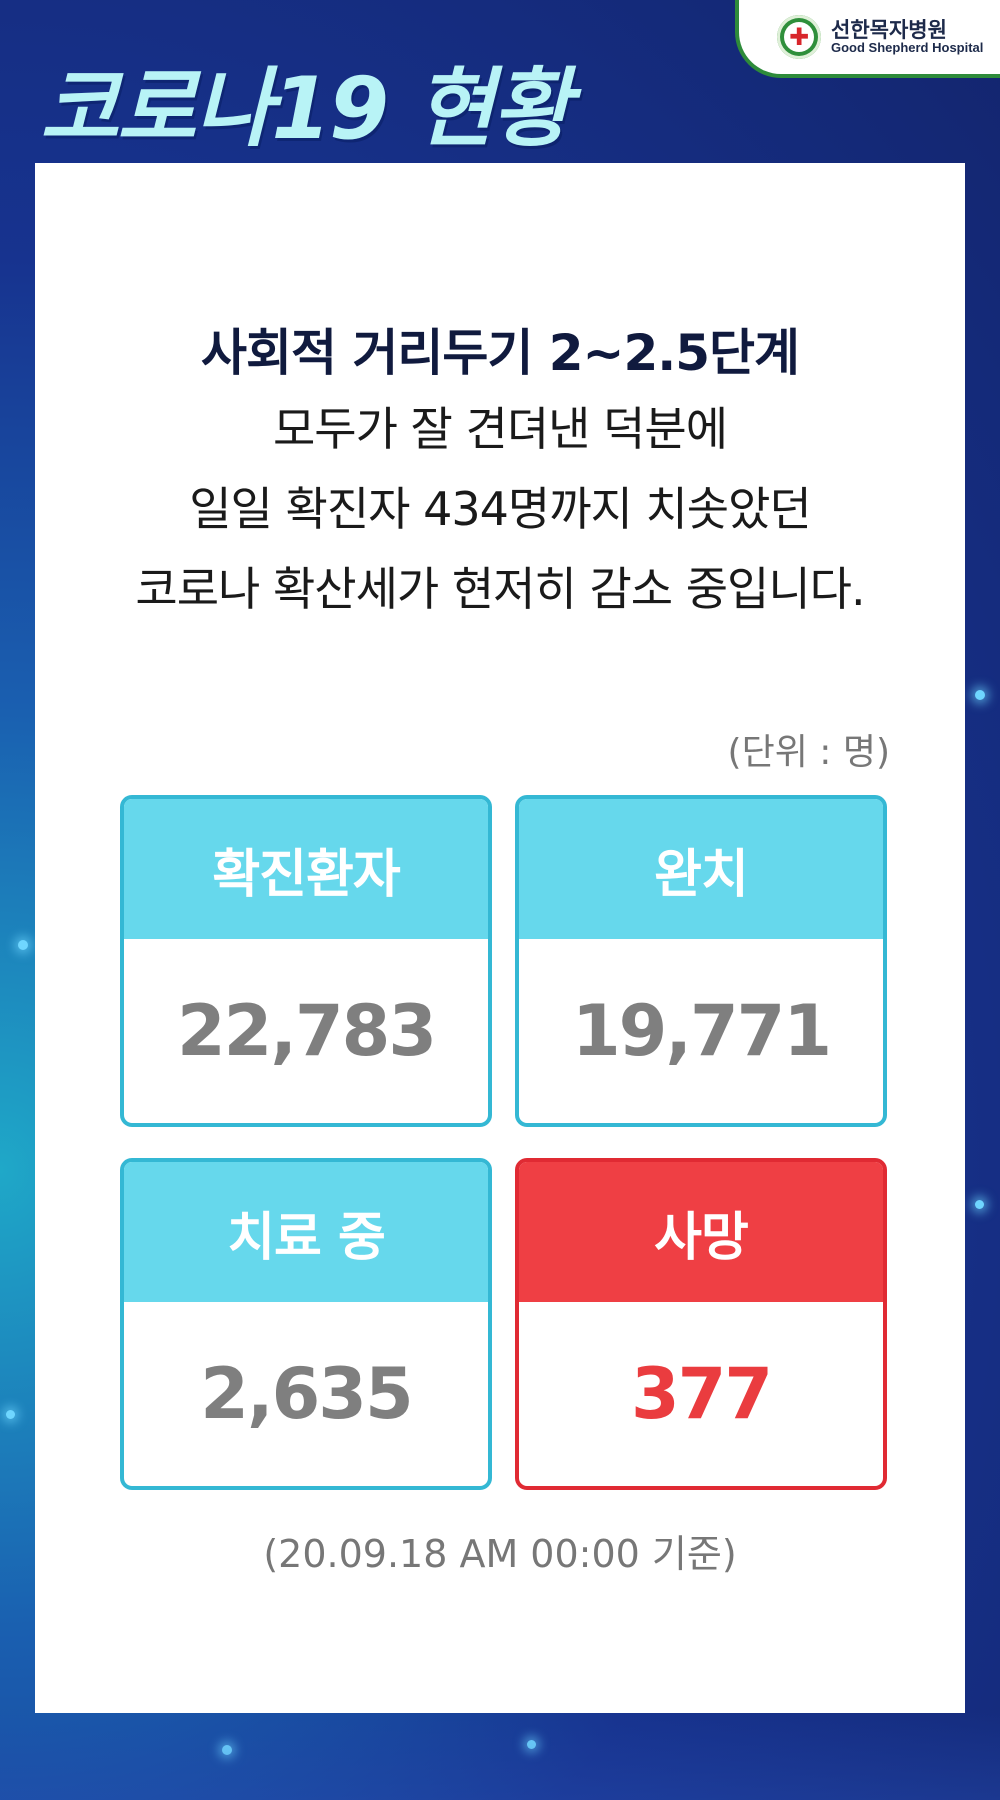 This screenshot has width=1000, height=1800. What do you see at coordinates (306, 1232) in the screenshot?
I see `stat-label: 치료 중` at bounding box center [306, 1232].